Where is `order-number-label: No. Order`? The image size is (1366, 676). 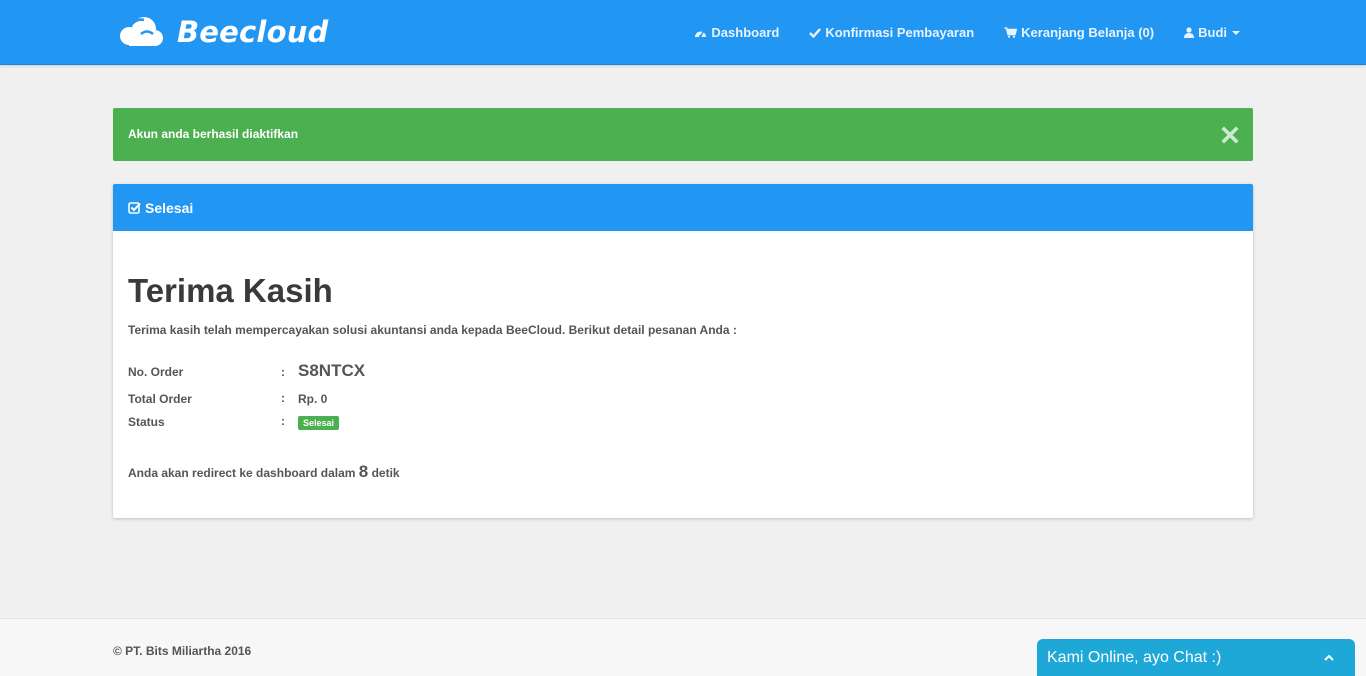
order-number-label: No. Order is located at coordinates (156, 372).